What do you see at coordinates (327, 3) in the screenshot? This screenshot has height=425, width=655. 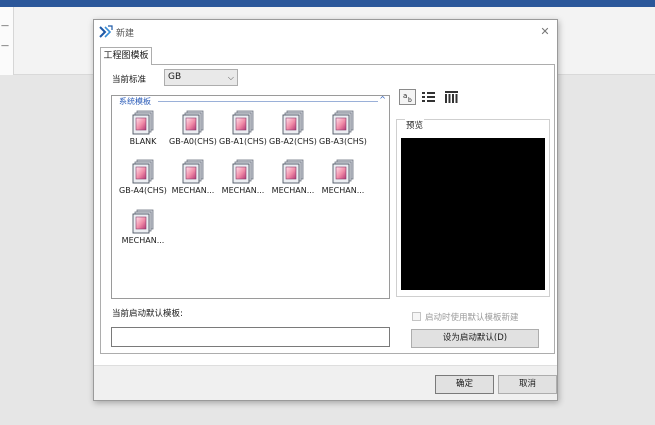 I see `app-title-bar` at bounding box center [327, 3].